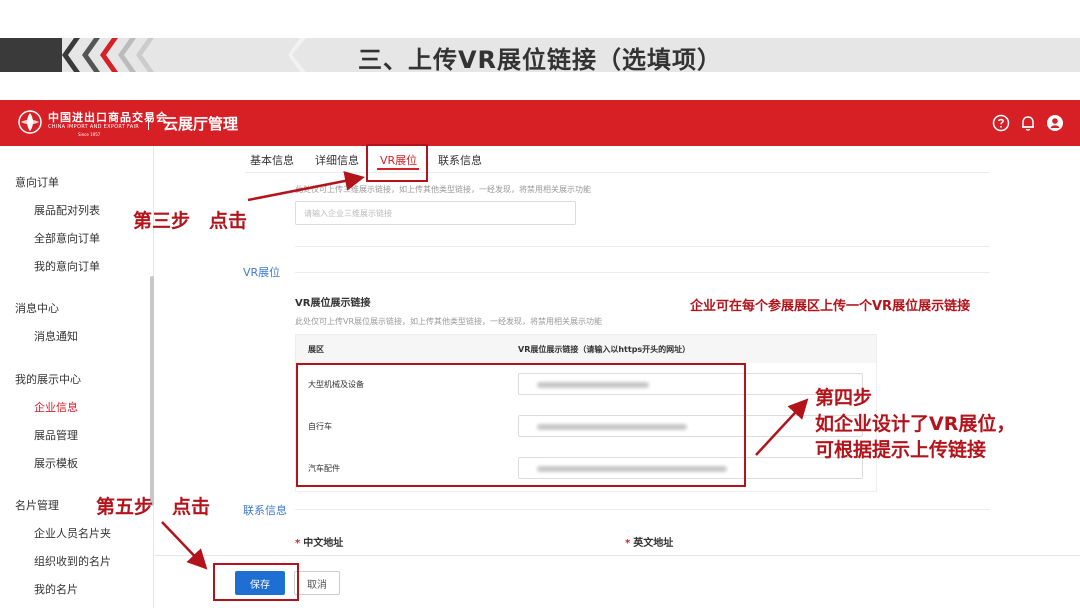 This screenshot has width=1080, height=608. Describe the element at coordinates (67, 266) in the screenshot. I see `sidebar-item-my-orders: 我的意向订单` at that location.